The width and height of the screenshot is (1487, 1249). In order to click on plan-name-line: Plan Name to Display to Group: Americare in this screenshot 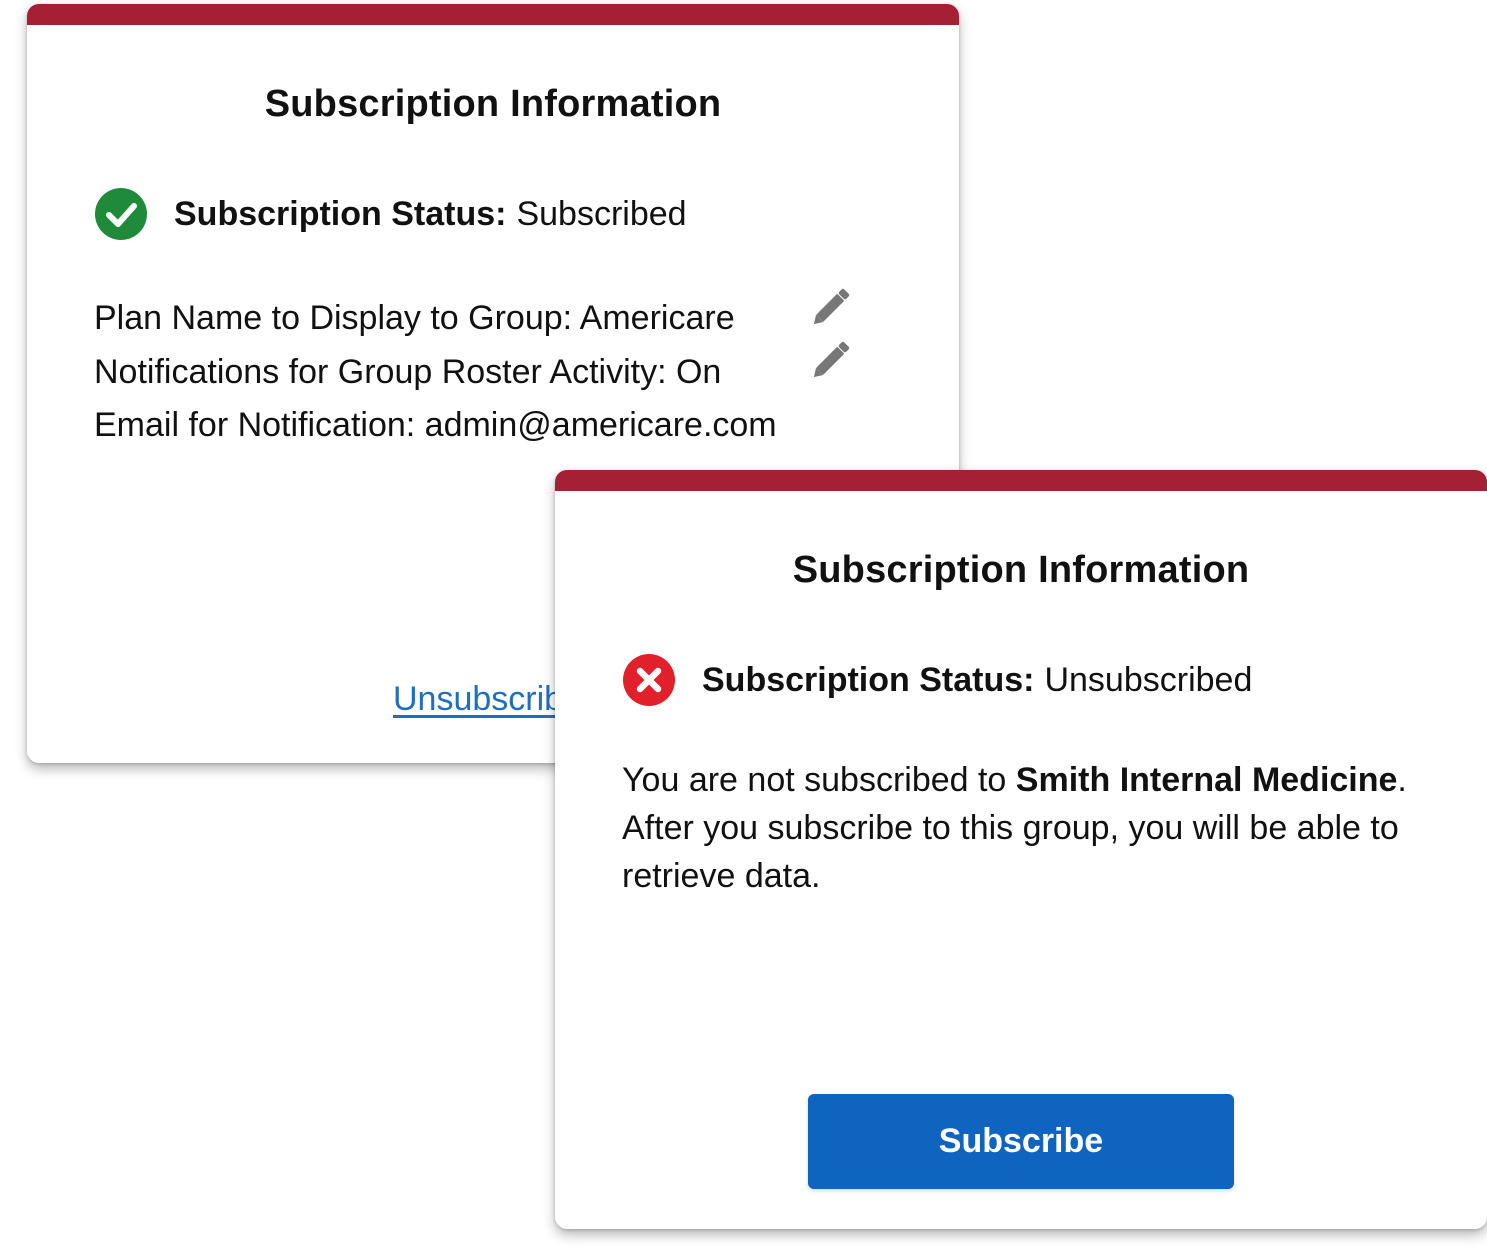, I will do `click(414, 318)`.